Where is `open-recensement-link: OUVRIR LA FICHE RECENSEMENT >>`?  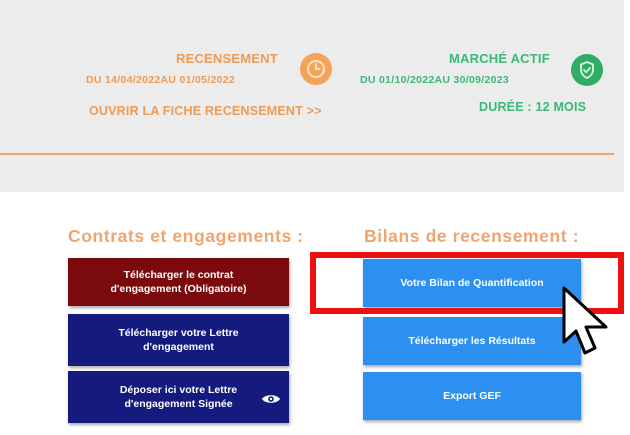 open-recensement-link: OUVRIR LA FICHE RECENSEMENT >> is located at coordinates (205, 111).